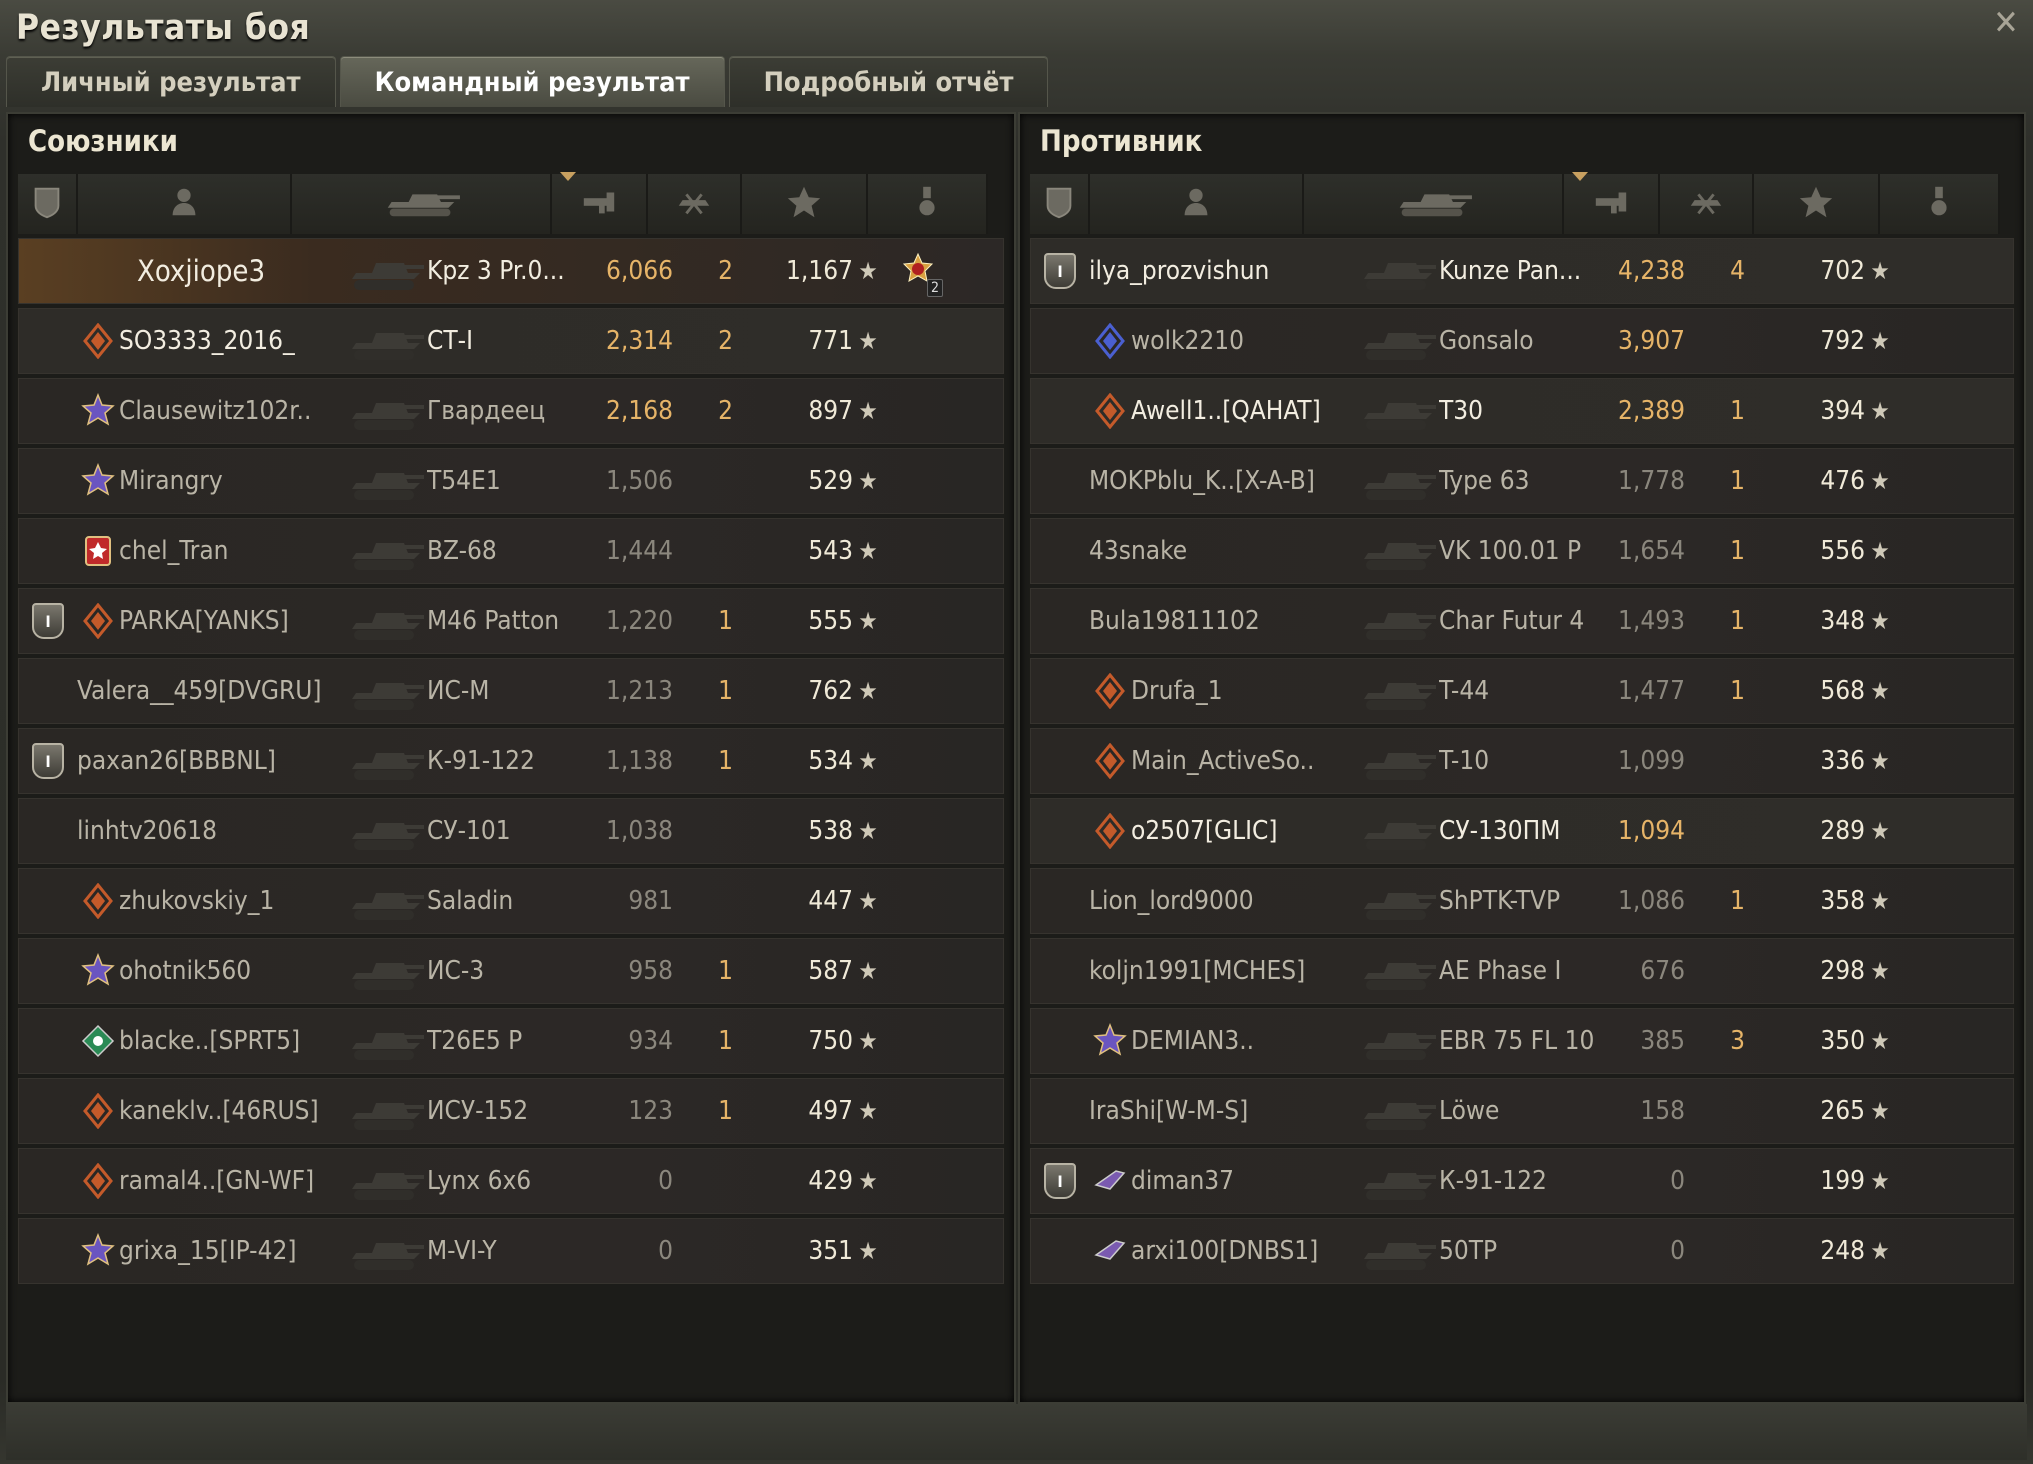 Image resolution: width=2033 pixels, height=1464 pixels. What do you see at coordinates (1223, 621) in the screenshot?
I see `player-name: Bula19811102` at bounding box center [1223, 621].